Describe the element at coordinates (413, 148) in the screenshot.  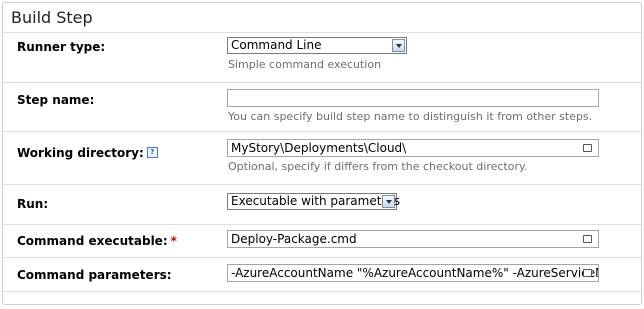
I see `working-directory-input: MyStory\Deployments\Cloud\` at that location.